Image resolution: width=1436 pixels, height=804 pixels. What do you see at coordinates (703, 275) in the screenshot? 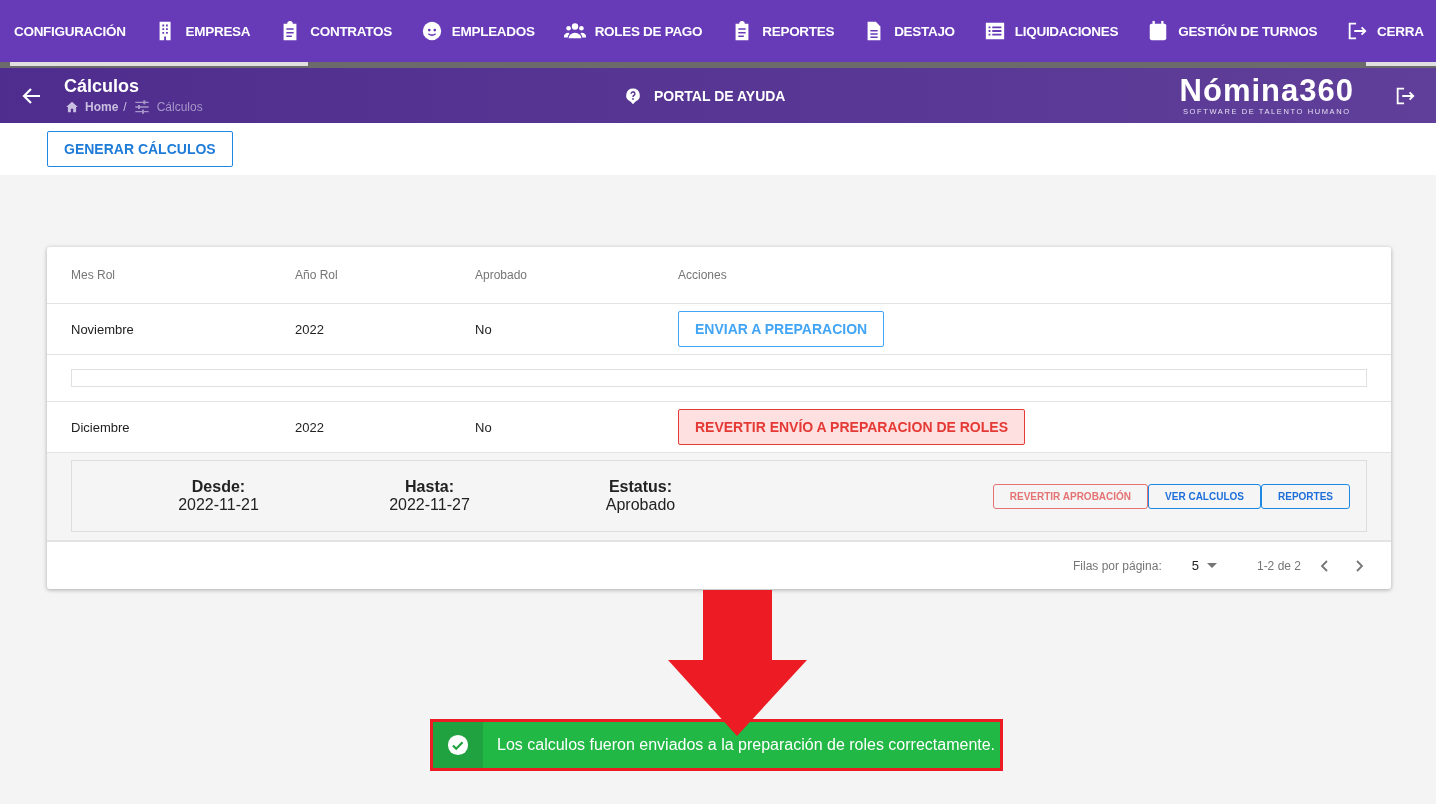
I see `column-header: Acciones` at bounding box center [703, 275].